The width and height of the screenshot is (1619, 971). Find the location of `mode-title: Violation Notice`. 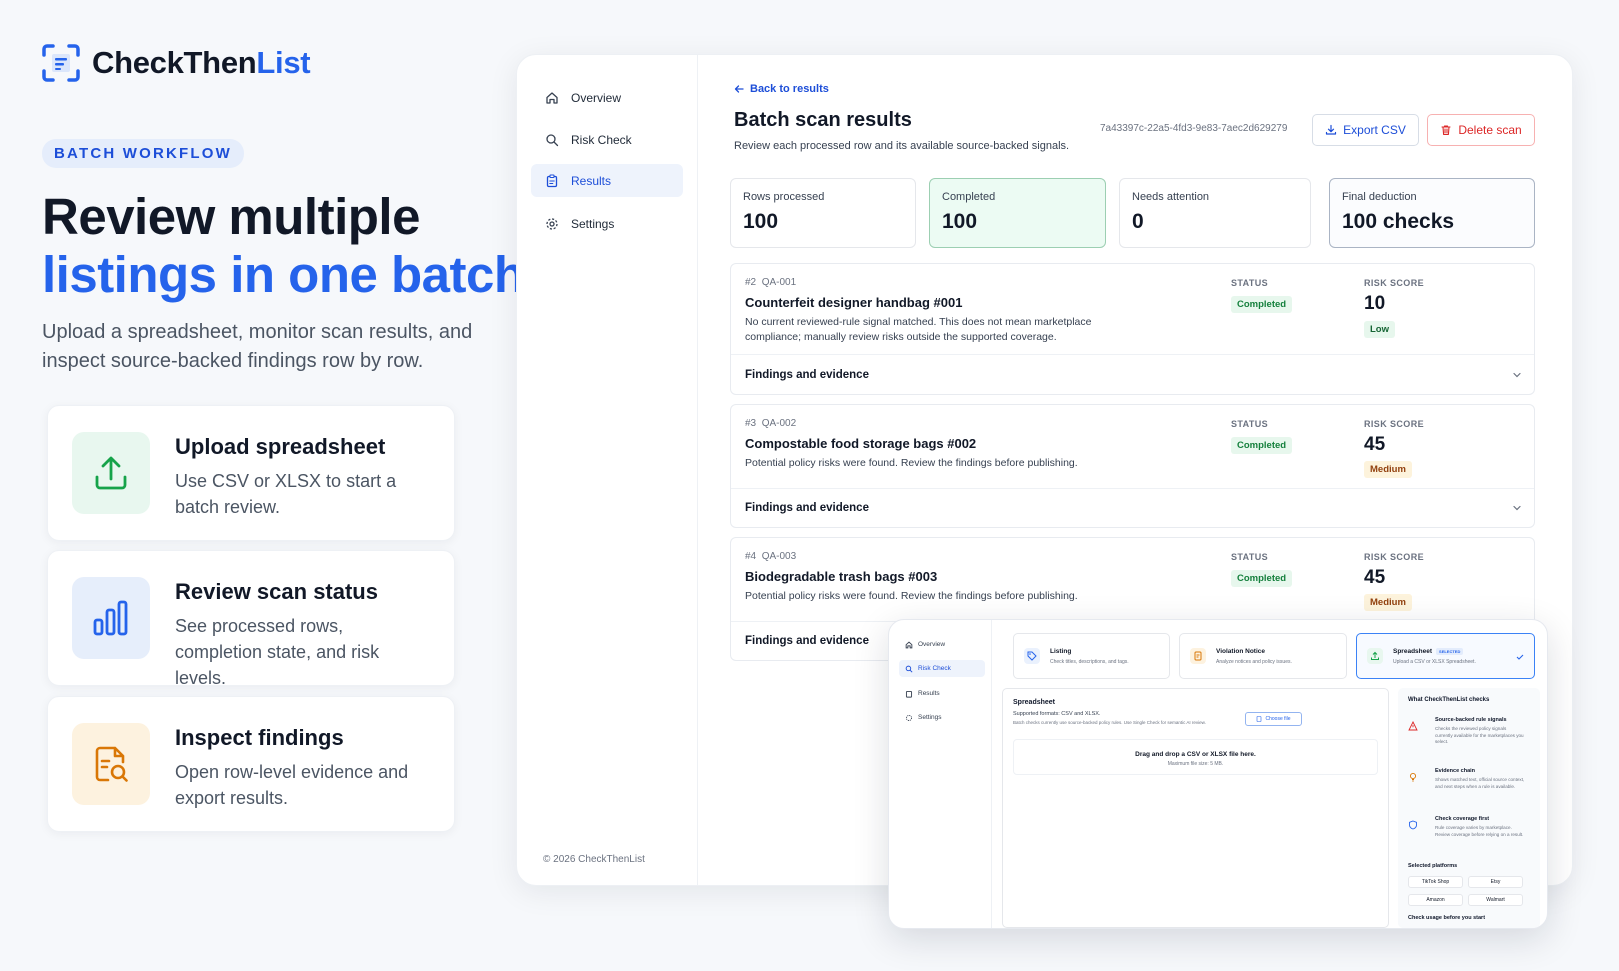

mode-title: Violation Notice is located at coordinates (1240, 651).